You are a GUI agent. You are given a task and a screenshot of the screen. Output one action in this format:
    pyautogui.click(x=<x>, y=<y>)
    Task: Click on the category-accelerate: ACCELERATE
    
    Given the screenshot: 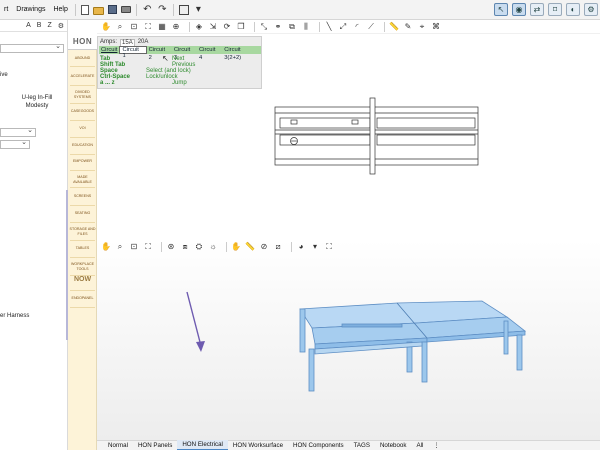 What is the action you would take?
    pyautogui.click(x=82, y=76)
    